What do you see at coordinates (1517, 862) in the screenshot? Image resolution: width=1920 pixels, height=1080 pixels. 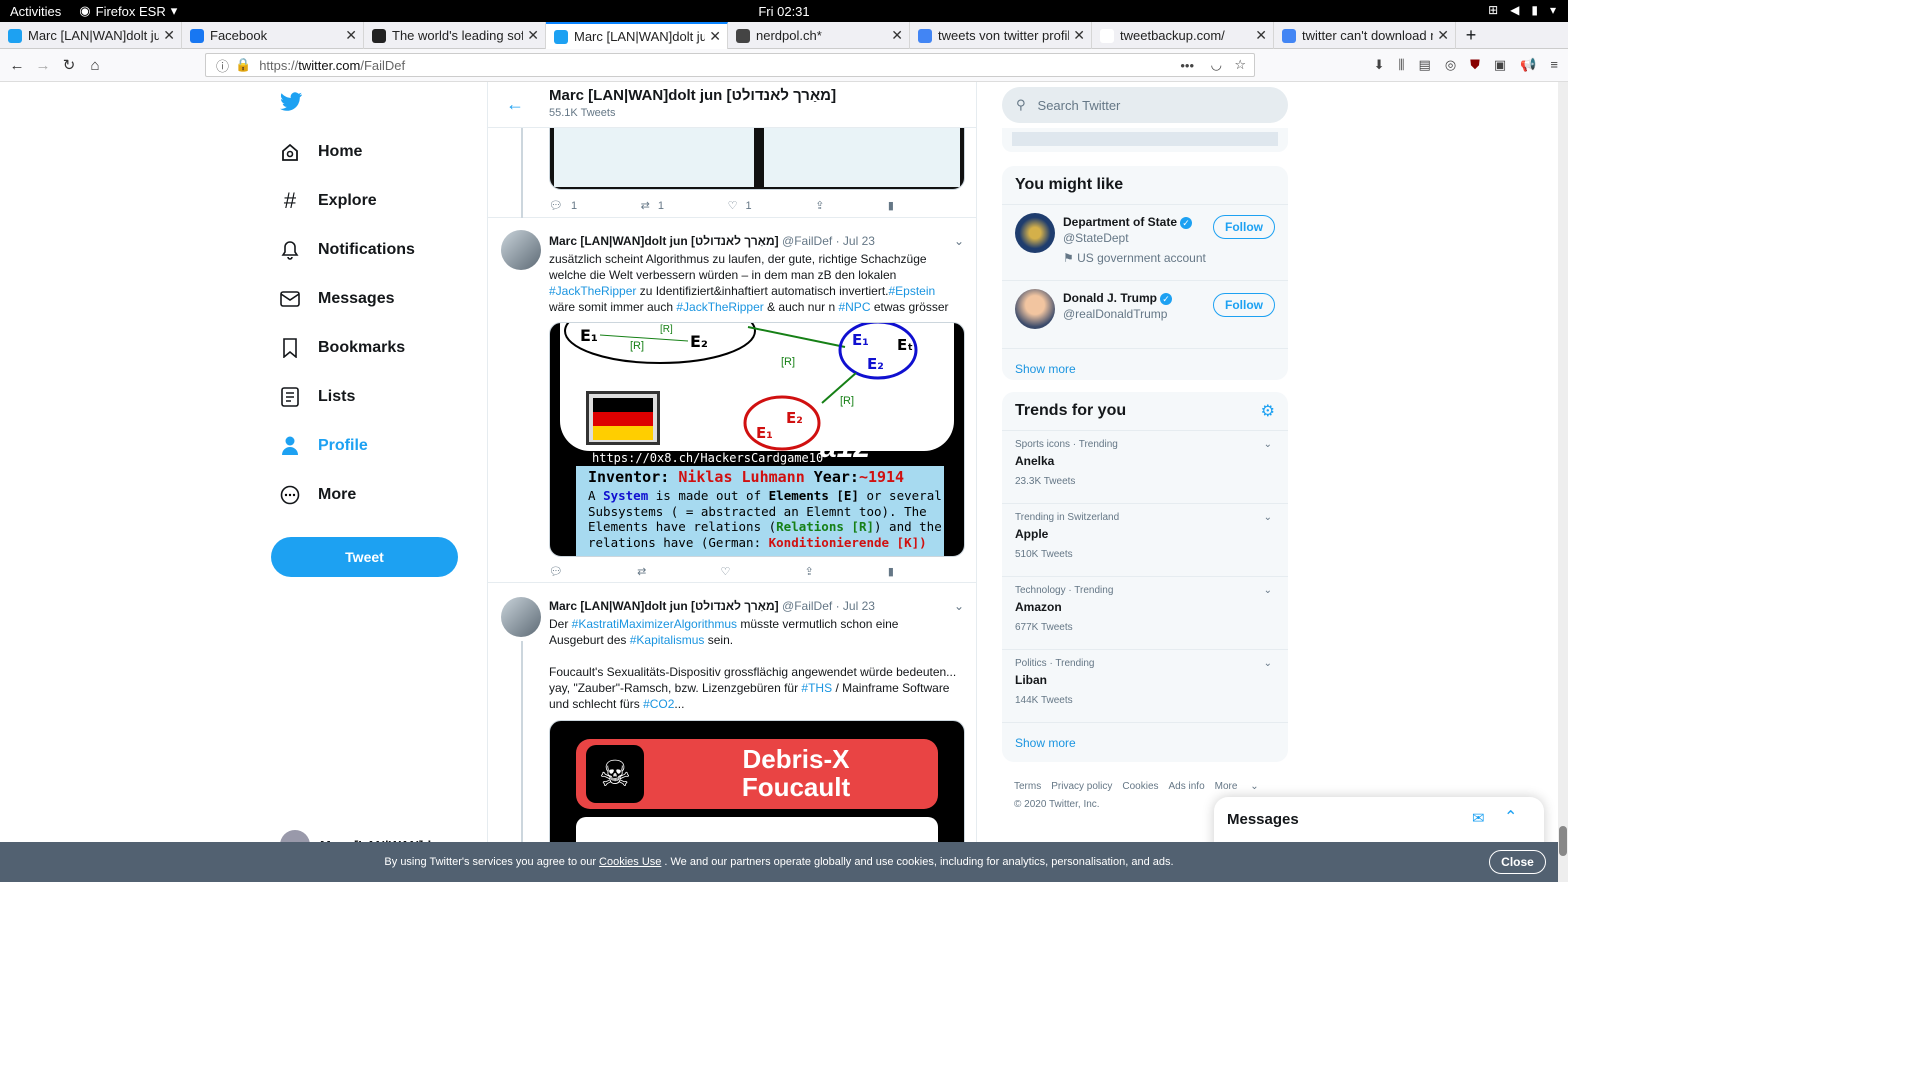 I see `close-button: Close` at bounding box center [1517, 862].